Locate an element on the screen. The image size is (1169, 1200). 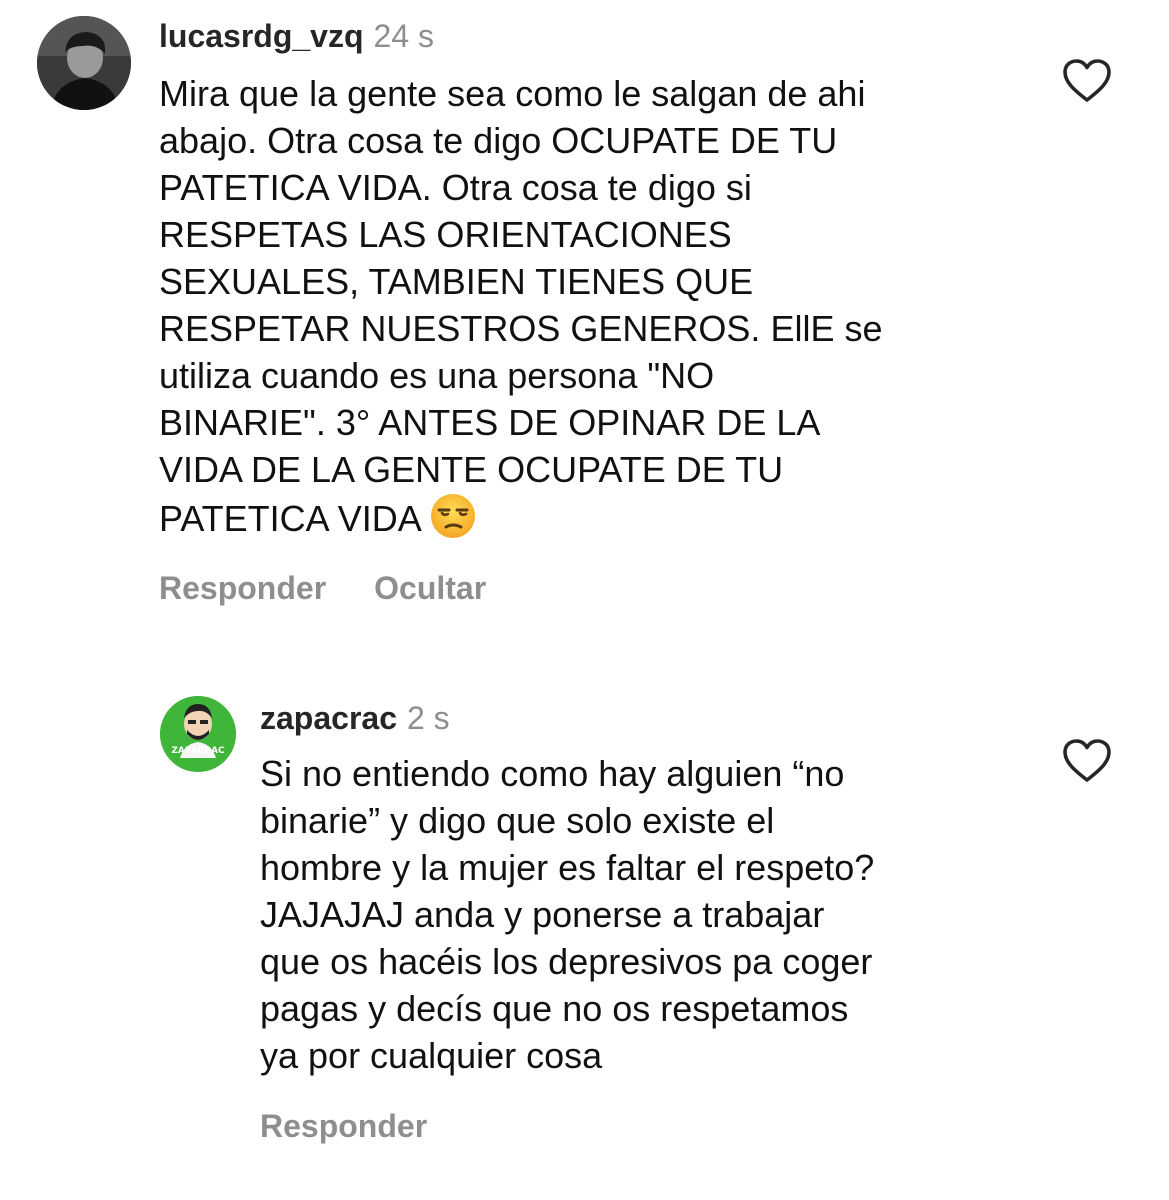
username: zapacrac is located at coordinates (328, 718).